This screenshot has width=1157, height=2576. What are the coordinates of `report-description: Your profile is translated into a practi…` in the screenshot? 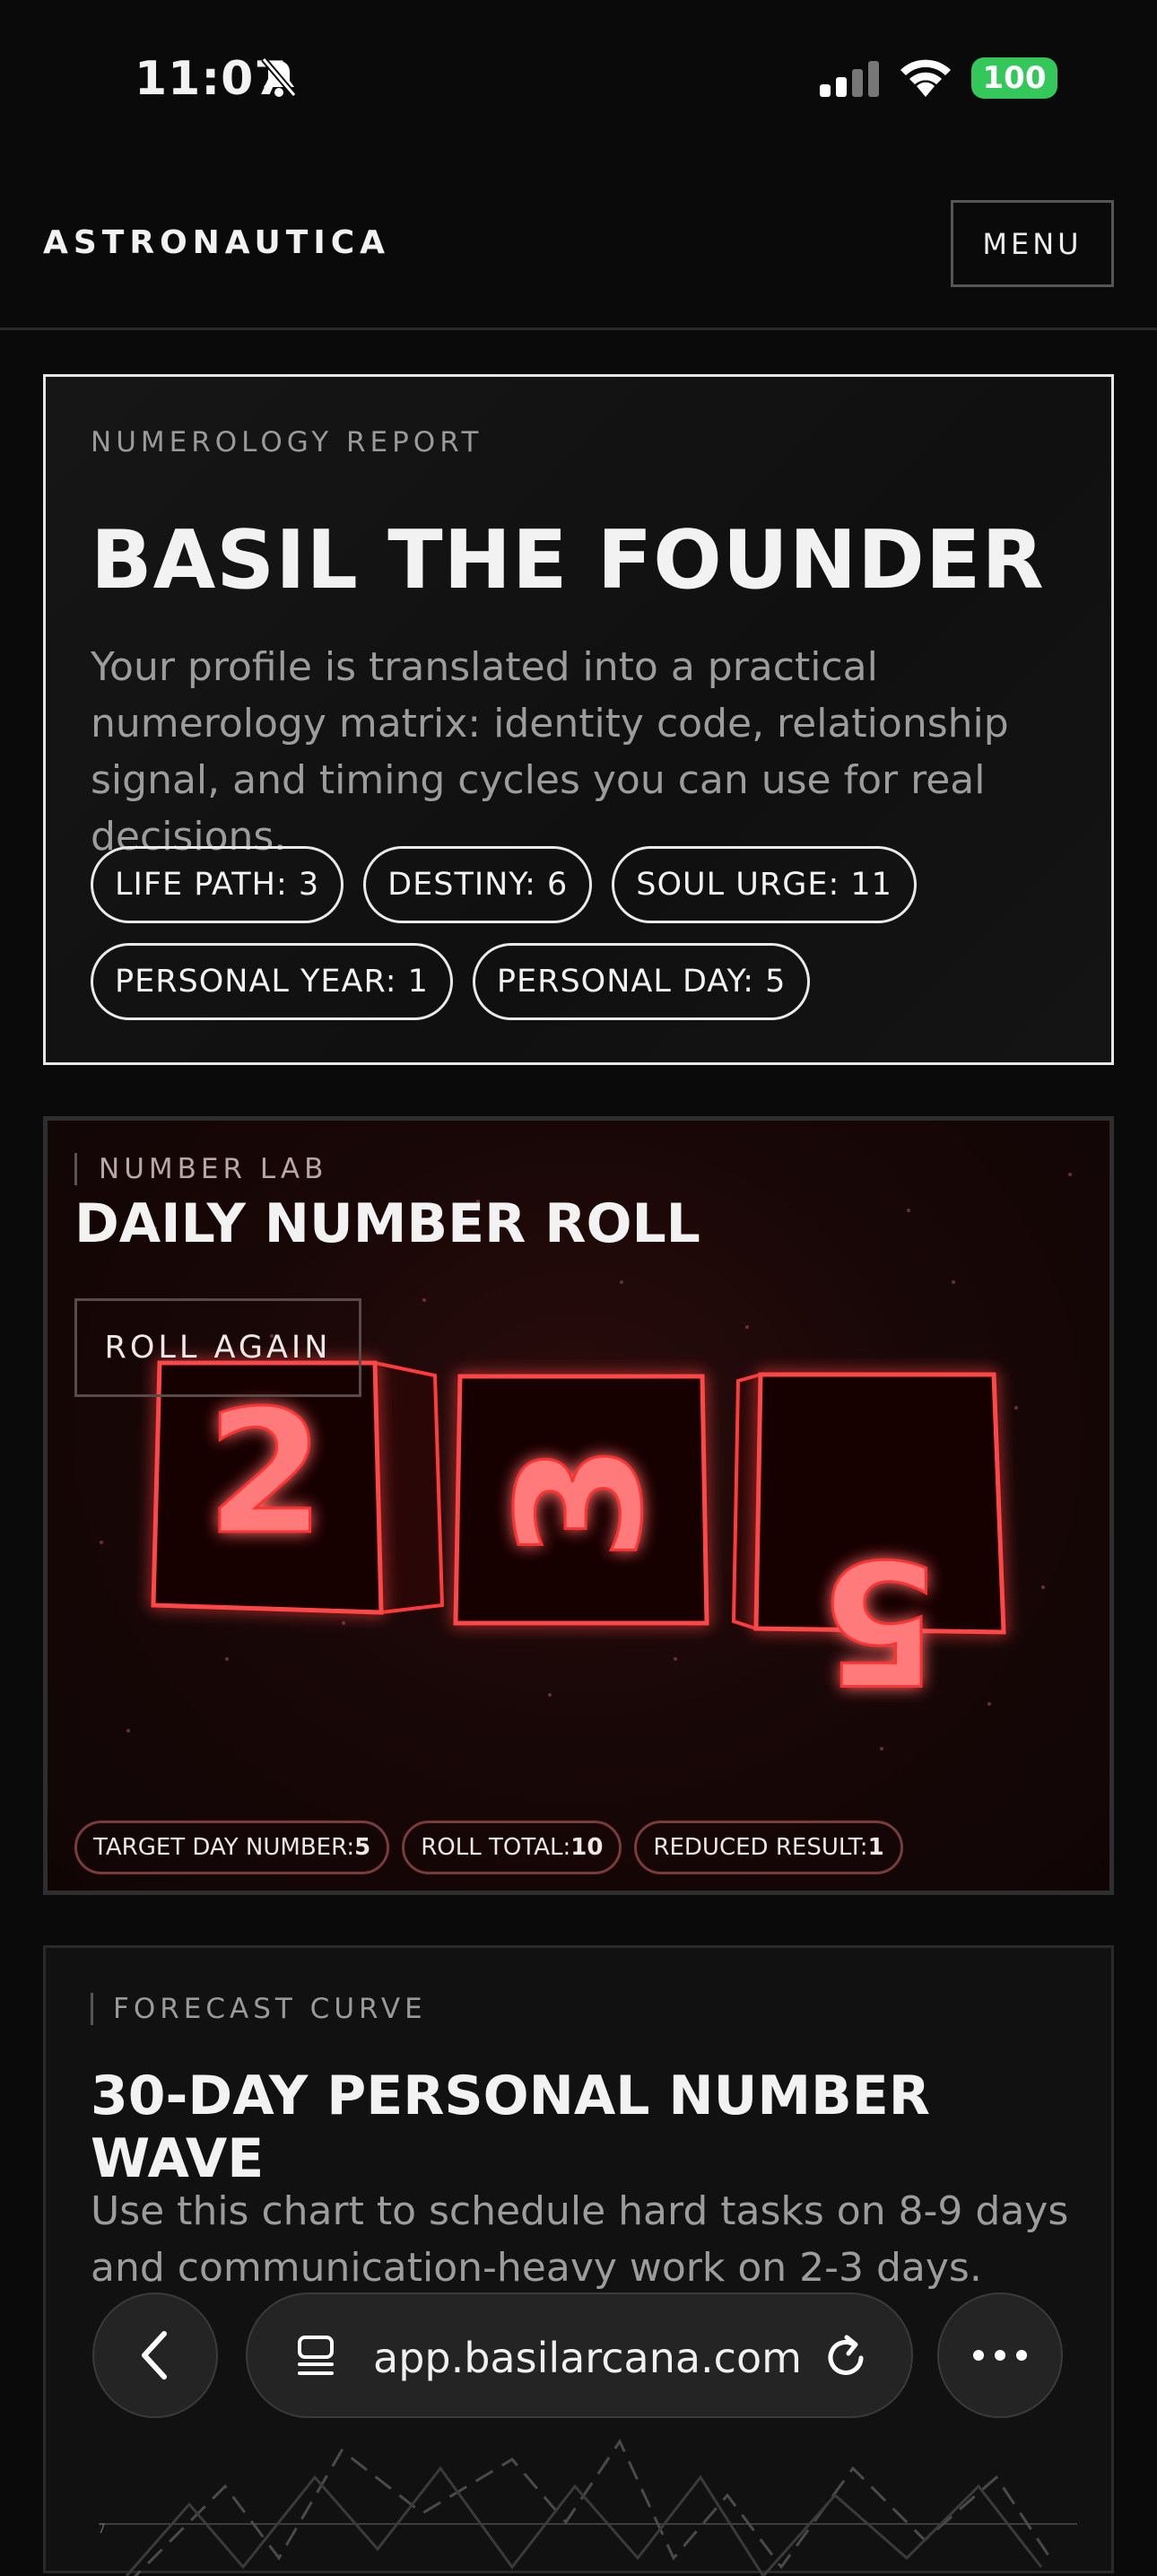 It's located at (550, 752).